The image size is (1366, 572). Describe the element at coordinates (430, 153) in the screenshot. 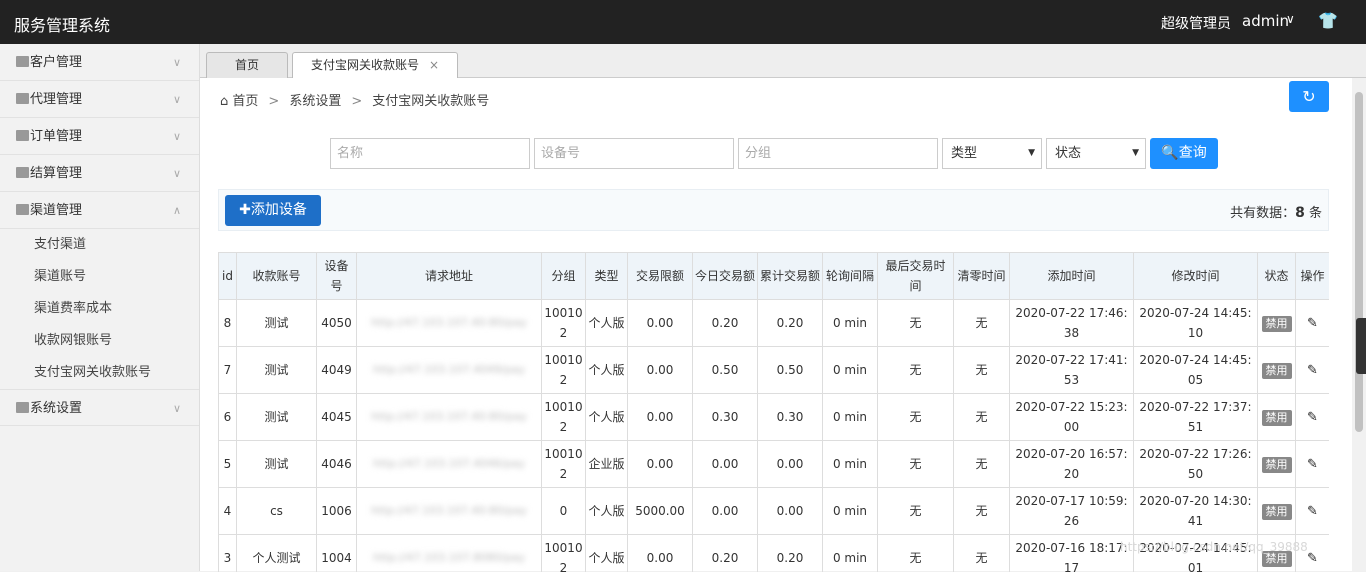

I see `name-input: 名称` at that location.